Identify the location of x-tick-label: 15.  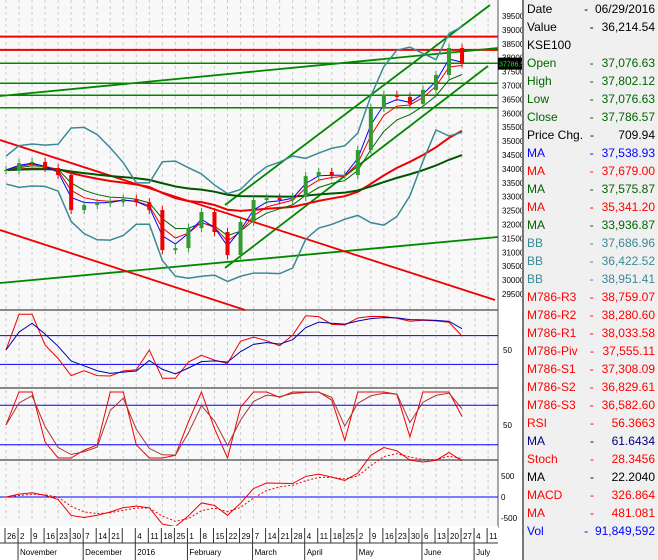
(219, 536).